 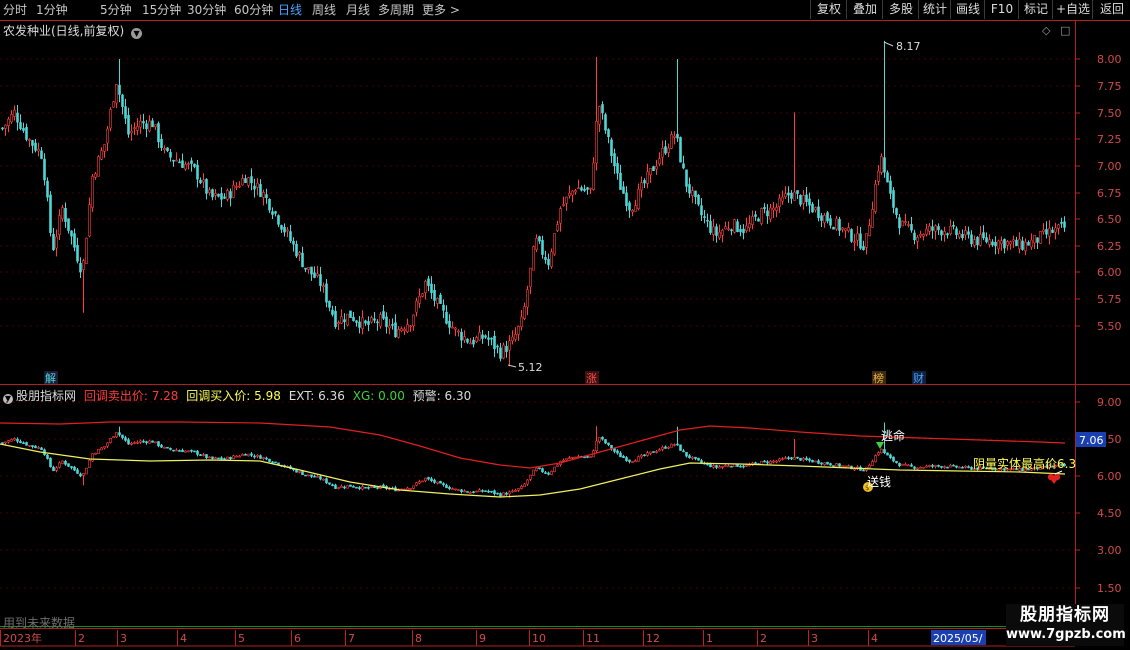 What do you see at coordinates (893, 435) in the screenshot?
I see `svg-text: 逃命` at bounding box center [893, 435].